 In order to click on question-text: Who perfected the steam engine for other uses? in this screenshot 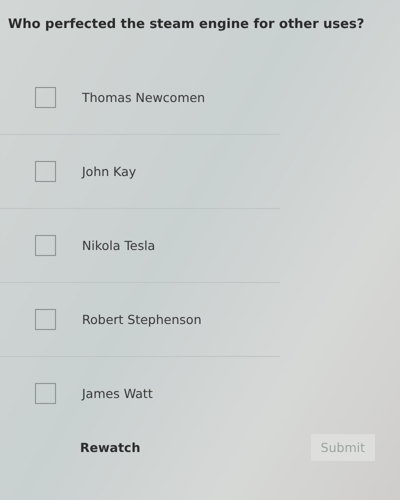, I will do `click(186, 25)`.